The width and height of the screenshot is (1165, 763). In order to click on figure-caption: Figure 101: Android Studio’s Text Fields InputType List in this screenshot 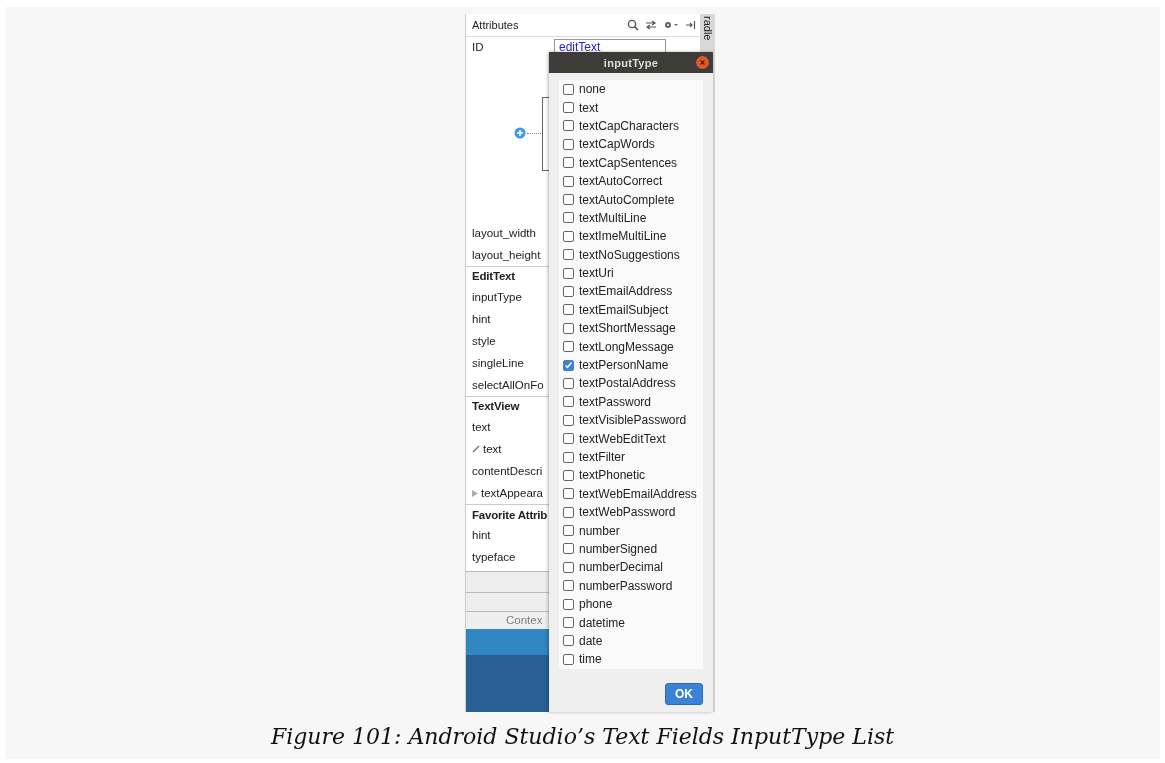, I will do `click(582, 736)`.